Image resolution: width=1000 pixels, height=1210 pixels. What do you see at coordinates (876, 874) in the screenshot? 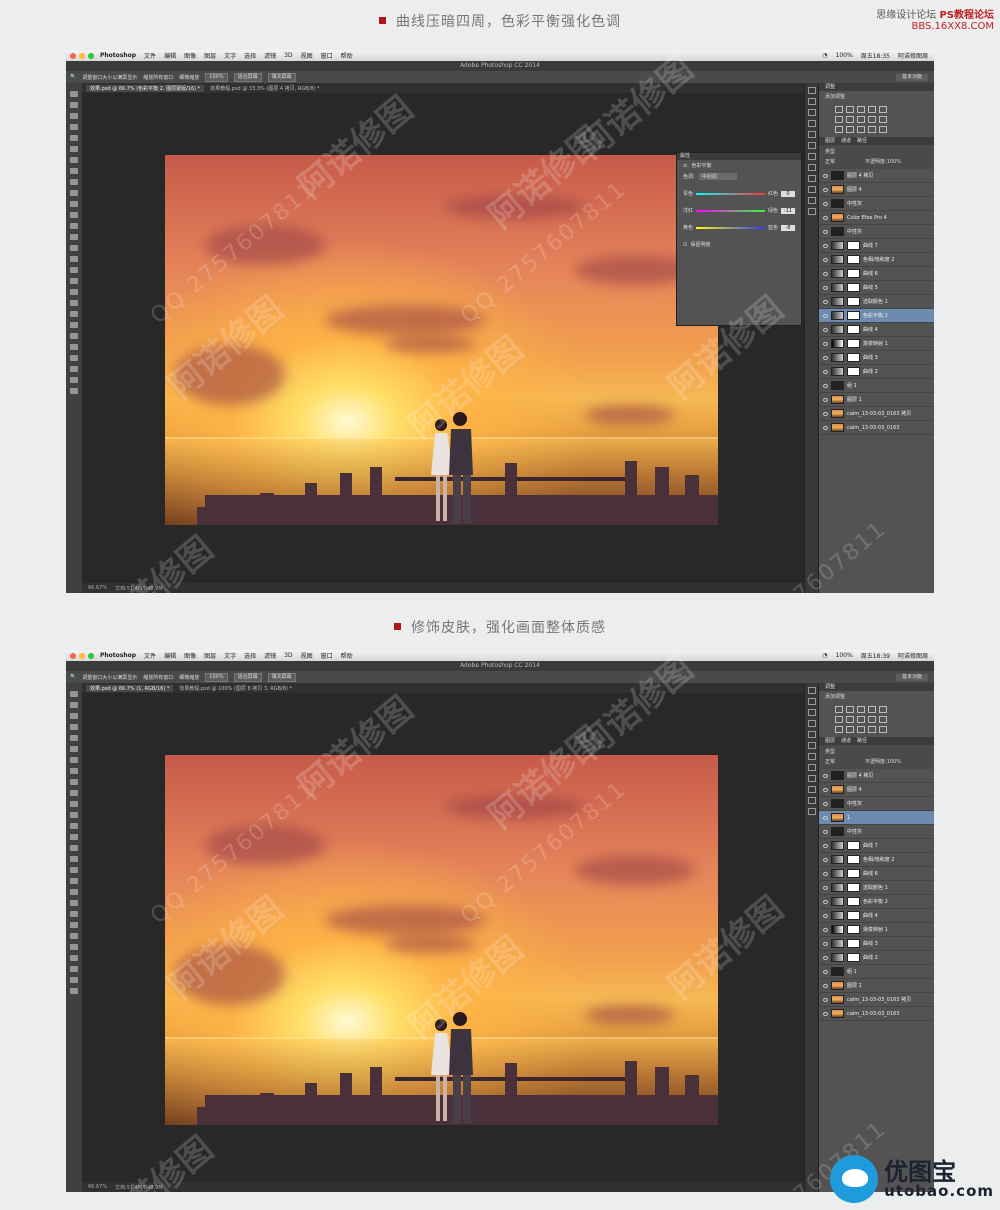
I see `layer-row: 曲线 6` at bounding box center [876, 874].